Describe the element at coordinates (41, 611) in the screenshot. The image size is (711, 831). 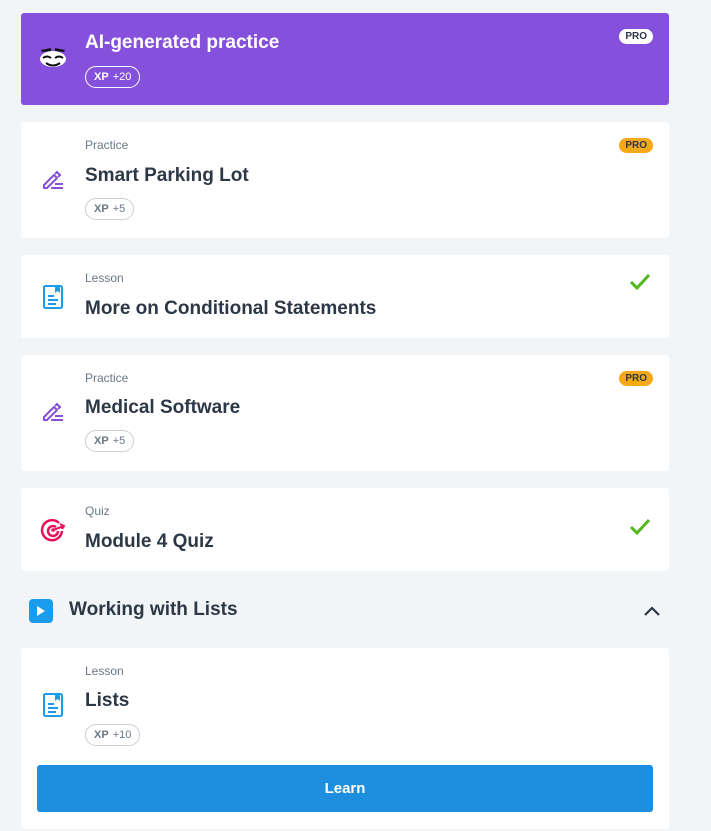
I see `play-icon` at that location.